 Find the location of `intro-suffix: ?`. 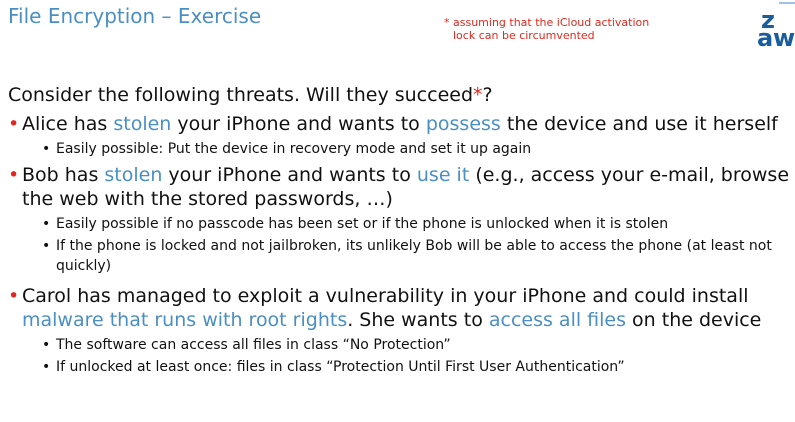

intro-suffix: ? is located at coordinates (487, 95).